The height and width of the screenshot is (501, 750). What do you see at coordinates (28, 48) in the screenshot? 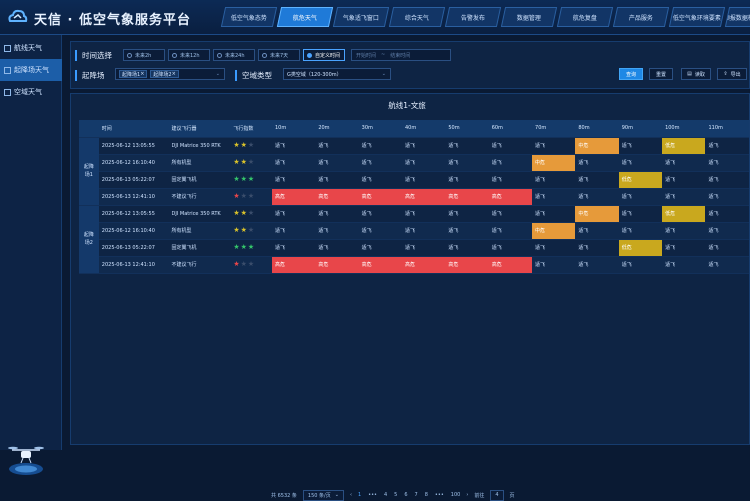
I see `sidebar-item-label: 航线天气` at bounding box center [28, 48].